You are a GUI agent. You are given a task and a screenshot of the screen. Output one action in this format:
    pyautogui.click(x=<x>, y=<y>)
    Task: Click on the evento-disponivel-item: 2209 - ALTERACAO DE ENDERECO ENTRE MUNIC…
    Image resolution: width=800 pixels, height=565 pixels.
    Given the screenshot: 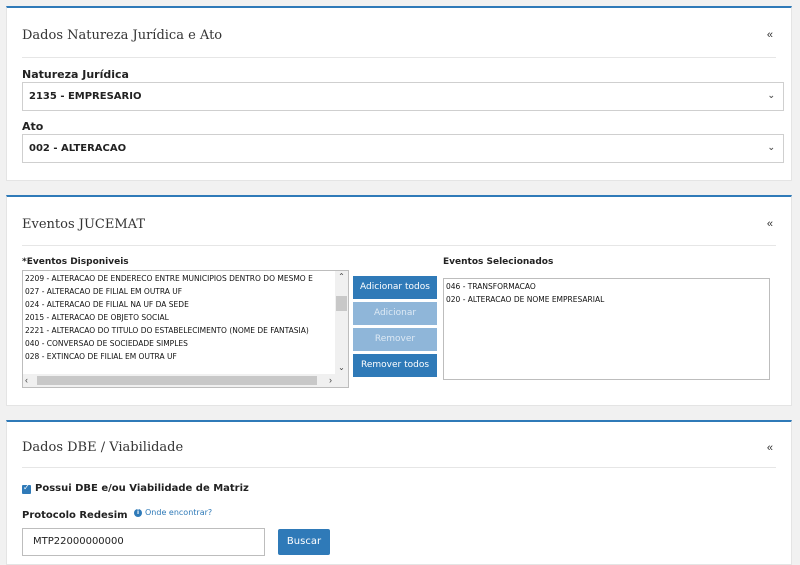 What is the action you would take?
    pyautogui.click(x=179, y=278)
    